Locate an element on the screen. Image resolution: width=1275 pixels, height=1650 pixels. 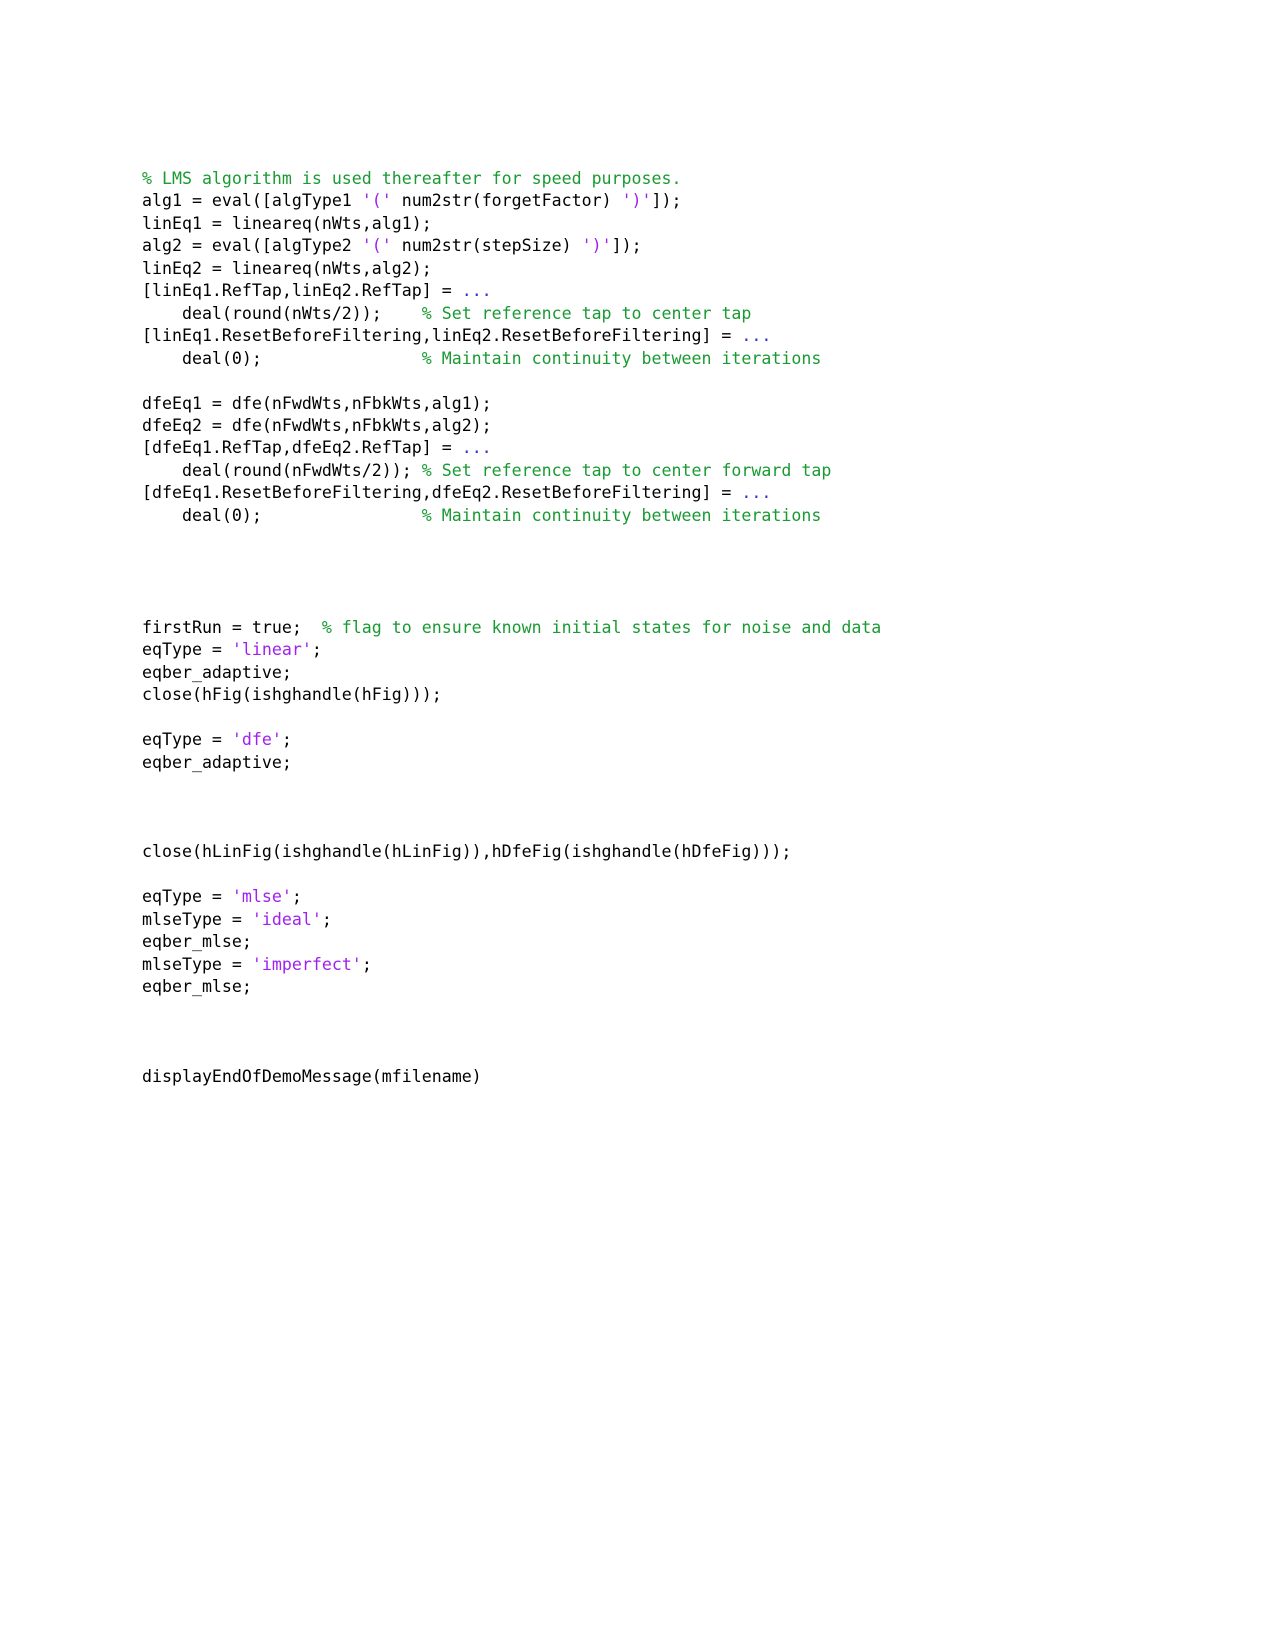
code-line: mlseType = 'imperfect'; is located at coordinates (642, 965).